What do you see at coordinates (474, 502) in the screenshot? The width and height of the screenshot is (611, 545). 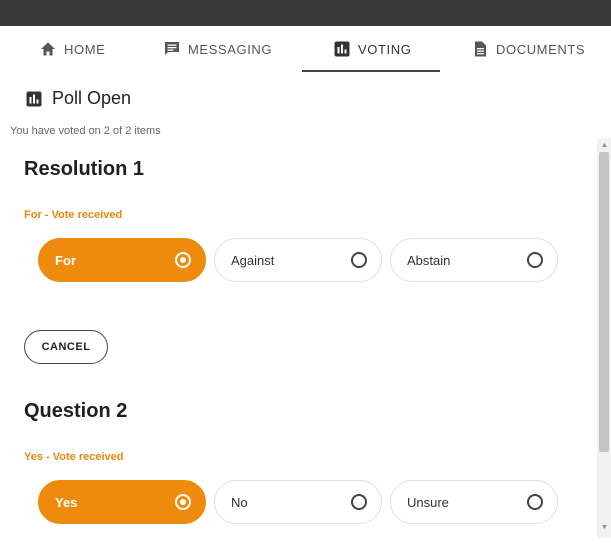 I see `option-unsure: Unsure` at bounding box center [474, 502].